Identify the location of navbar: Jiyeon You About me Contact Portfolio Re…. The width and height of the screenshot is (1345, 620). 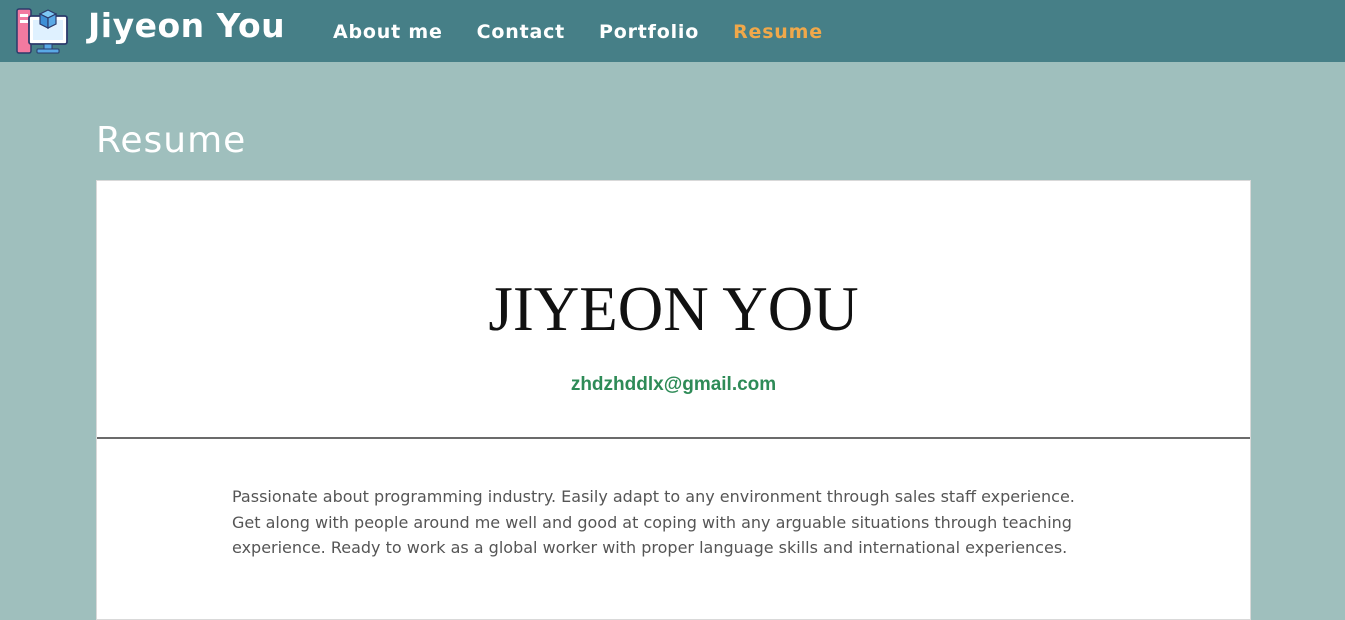
(672, 31).